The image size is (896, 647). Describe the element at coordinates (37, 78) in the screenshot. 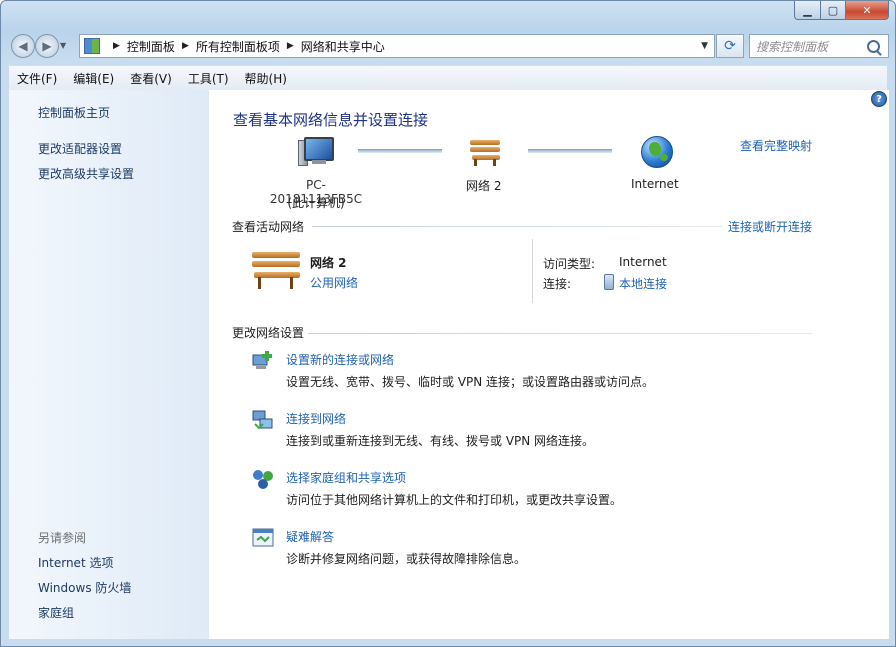

I see `menu-file: 文件(F)` at that location.